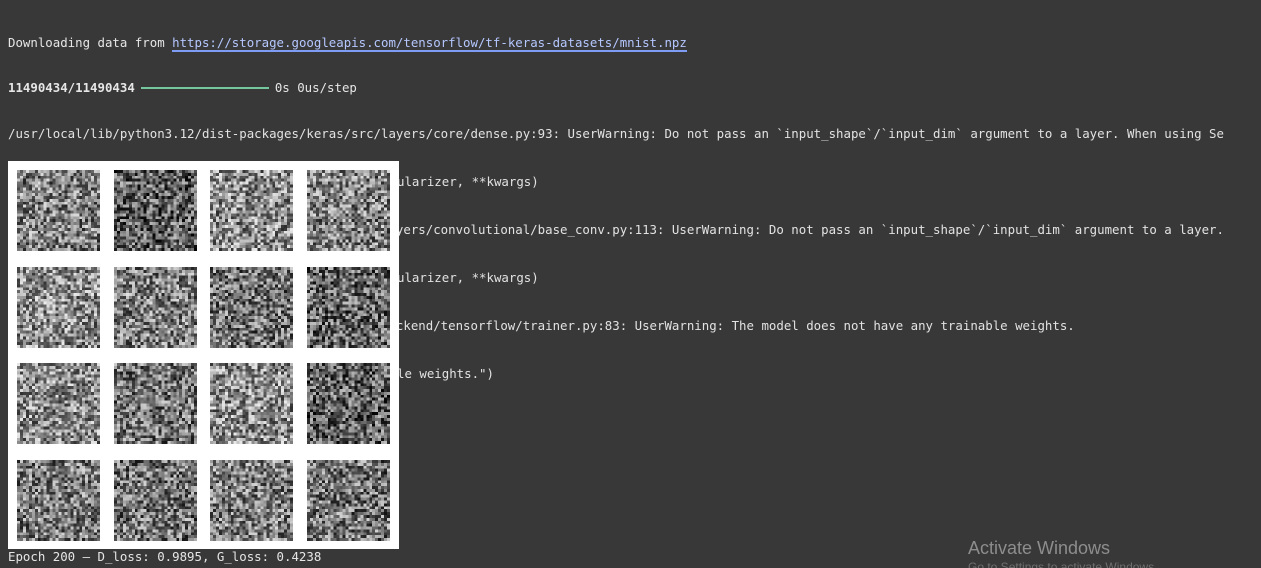 Image resolution: width=1261 pixels, height=568 pixels. I want to click on progress-bar-fill, so click(204, 87).